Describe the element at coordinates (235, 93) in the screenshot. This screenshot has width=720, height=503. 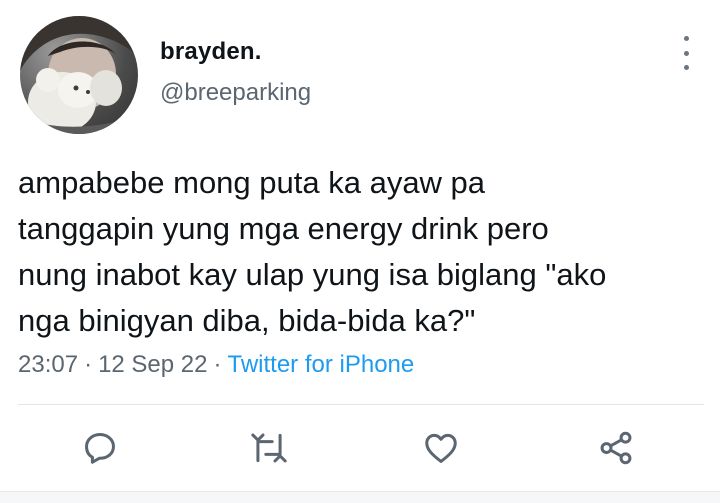
I see `user-handle: @breeparking` at that location.